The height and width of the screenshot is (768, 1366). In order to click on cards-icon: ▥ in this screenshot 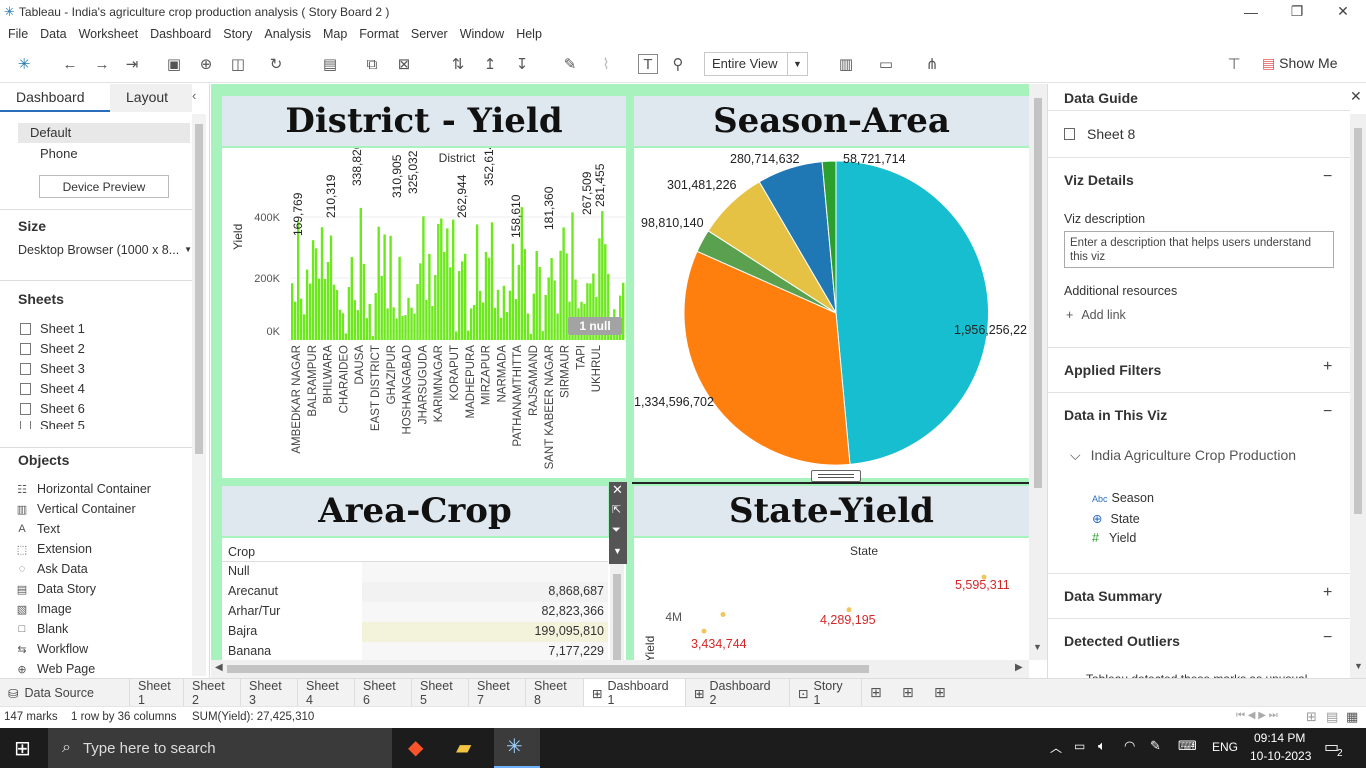, I will do `click(846, 64)`.